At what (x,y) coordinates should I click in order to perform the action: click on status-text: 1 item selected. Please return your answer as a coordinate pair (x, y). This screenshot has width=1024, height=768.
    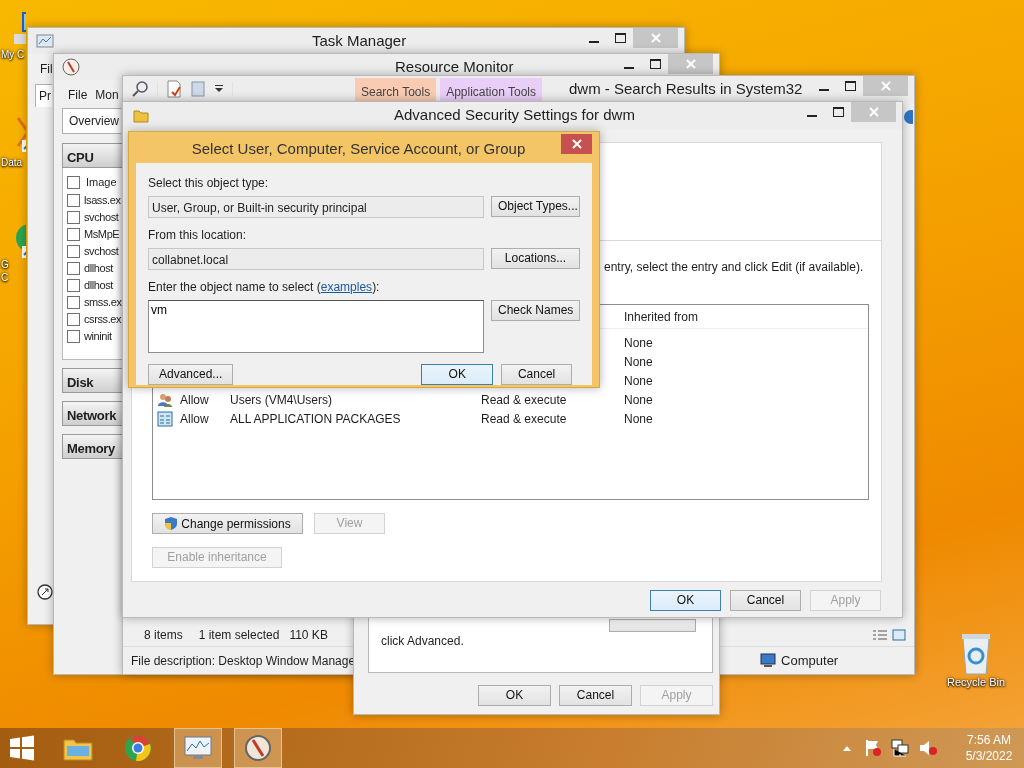
    Looking at the image, I should click on (239, 635).